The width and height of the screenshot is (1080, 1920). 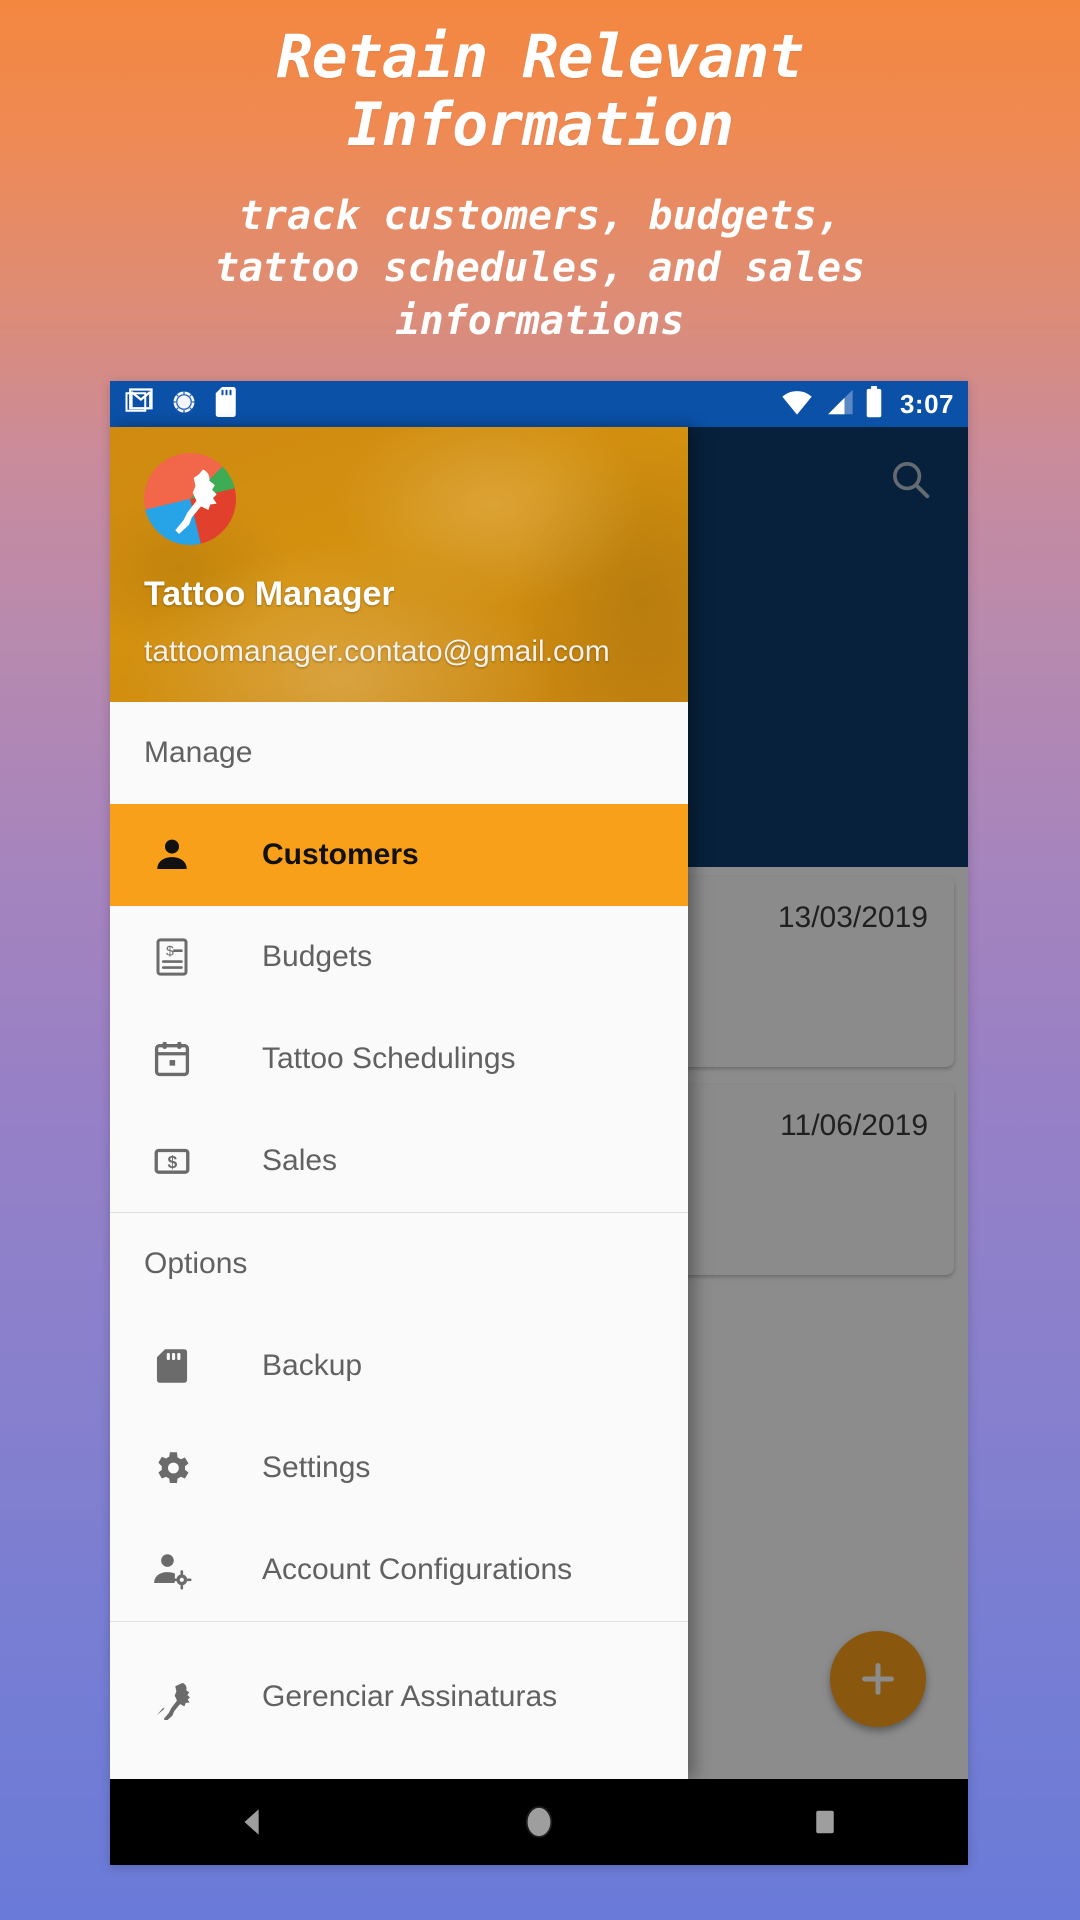 I want to click on clock-sync-icon, so click(x=184, y=404).